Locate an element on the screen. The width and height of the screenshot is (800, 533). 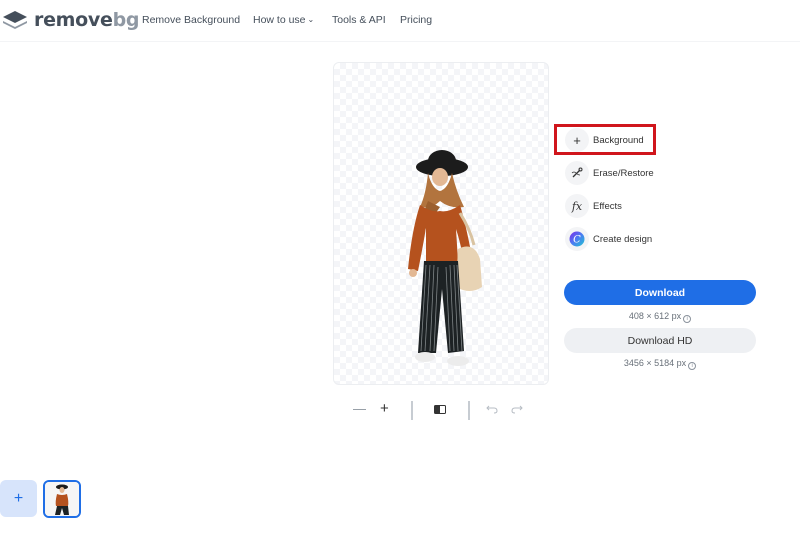
nav-how-to-use: How to use ⌄ is located at coordinates (283, 20).